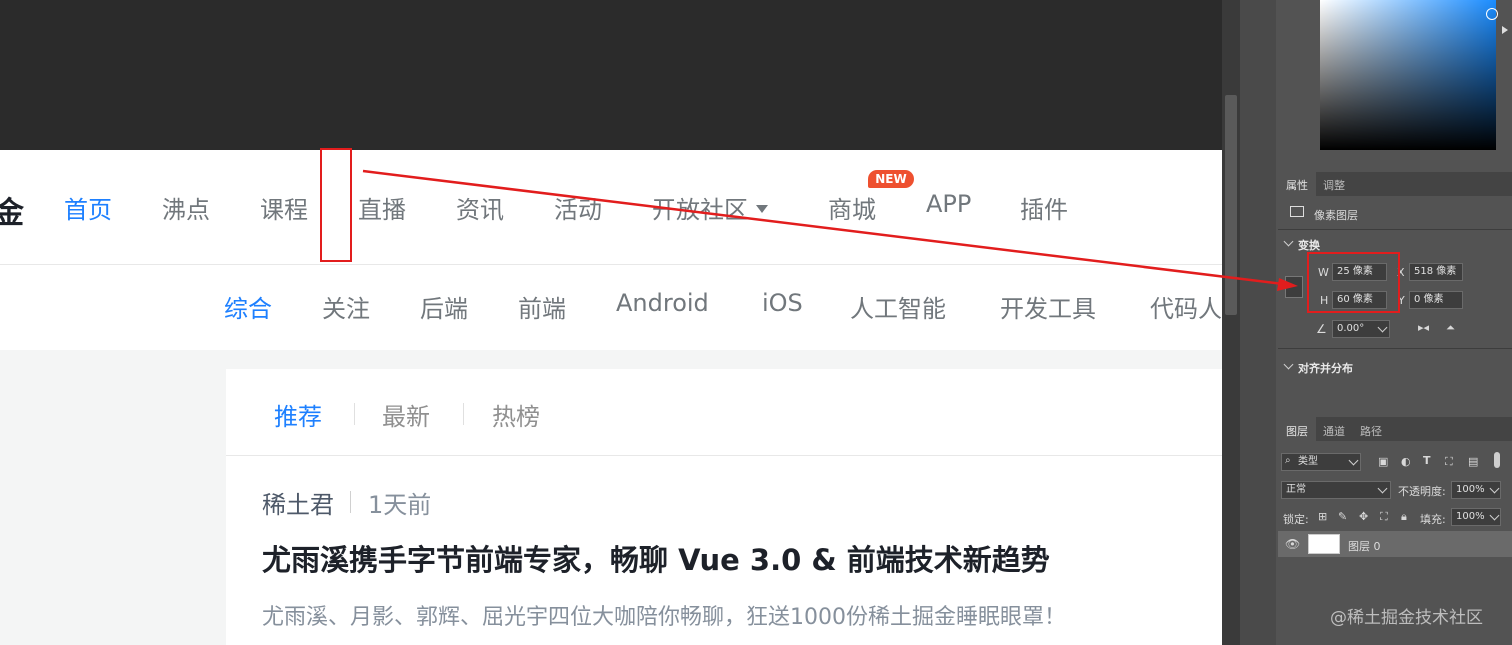 This screenshot has width=1512, height=645. I want to click on transform-section-title: 变换, so click(1309, 245).